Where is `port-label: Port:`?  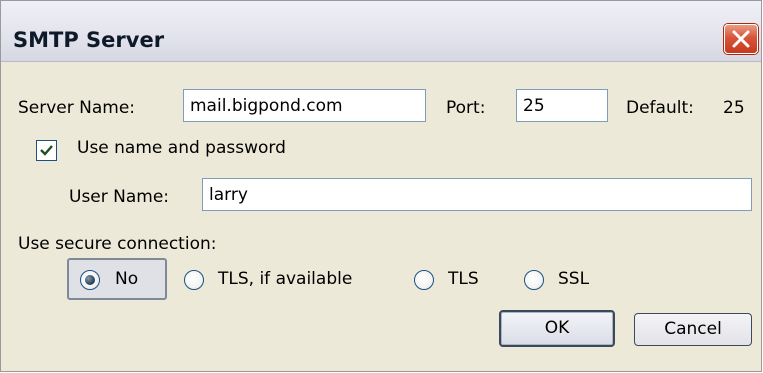 port-label: Port: is located at coordinates (466, 108).